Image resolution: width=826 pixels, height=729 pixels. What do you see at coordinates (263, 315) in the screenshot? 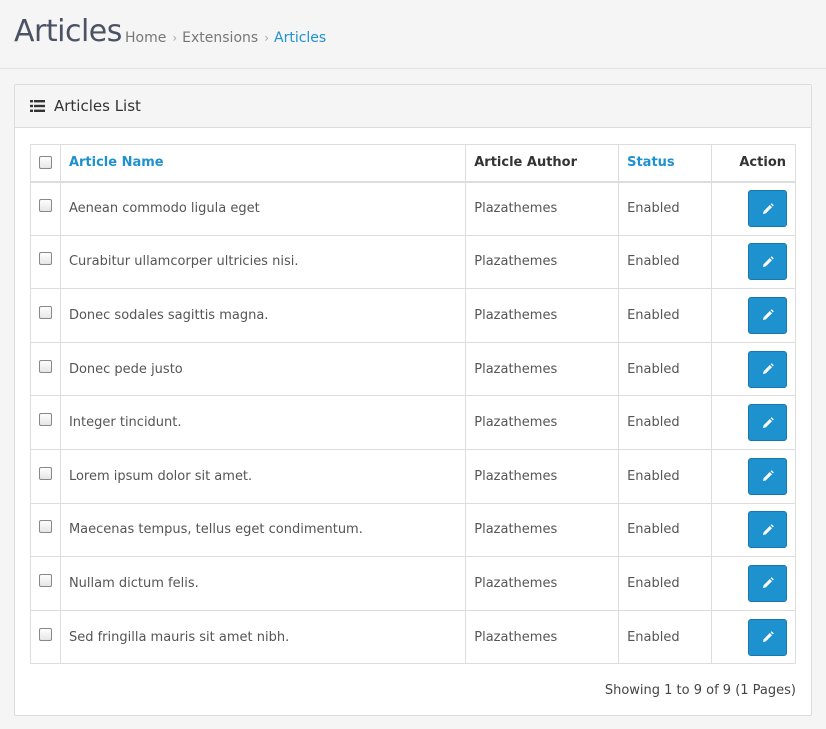
I see `article-name-cell: Donec sodales sagittis magna.` at bounding box center [263, 315].